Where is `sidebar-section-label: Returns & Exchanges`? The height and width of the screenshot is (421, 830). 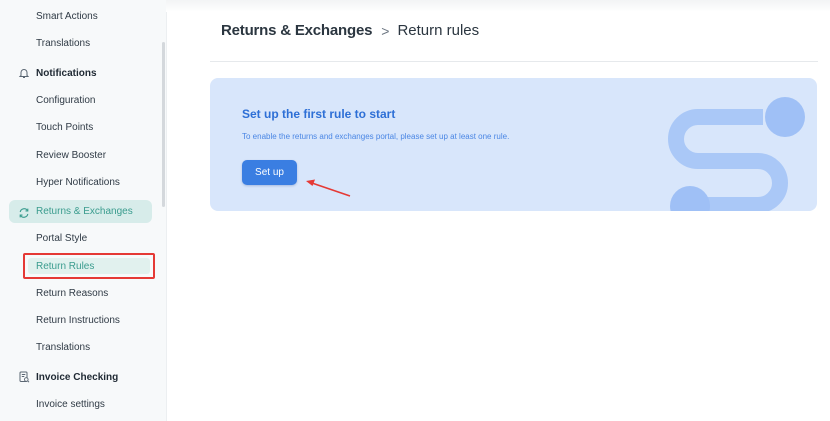
sidebar-section-label: Returns & Exchanges is located at coordinates (84, 211).